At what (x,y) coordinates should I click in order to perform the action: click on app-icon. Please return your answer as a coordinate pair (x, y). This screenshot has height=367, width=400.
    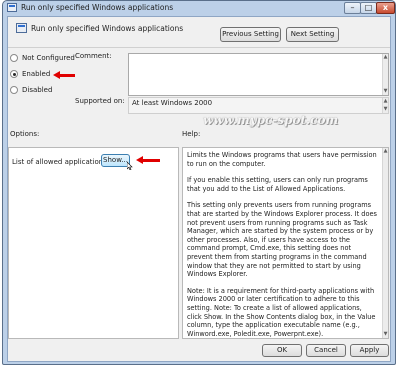
    Looking at the image, I should click on (12, 7).